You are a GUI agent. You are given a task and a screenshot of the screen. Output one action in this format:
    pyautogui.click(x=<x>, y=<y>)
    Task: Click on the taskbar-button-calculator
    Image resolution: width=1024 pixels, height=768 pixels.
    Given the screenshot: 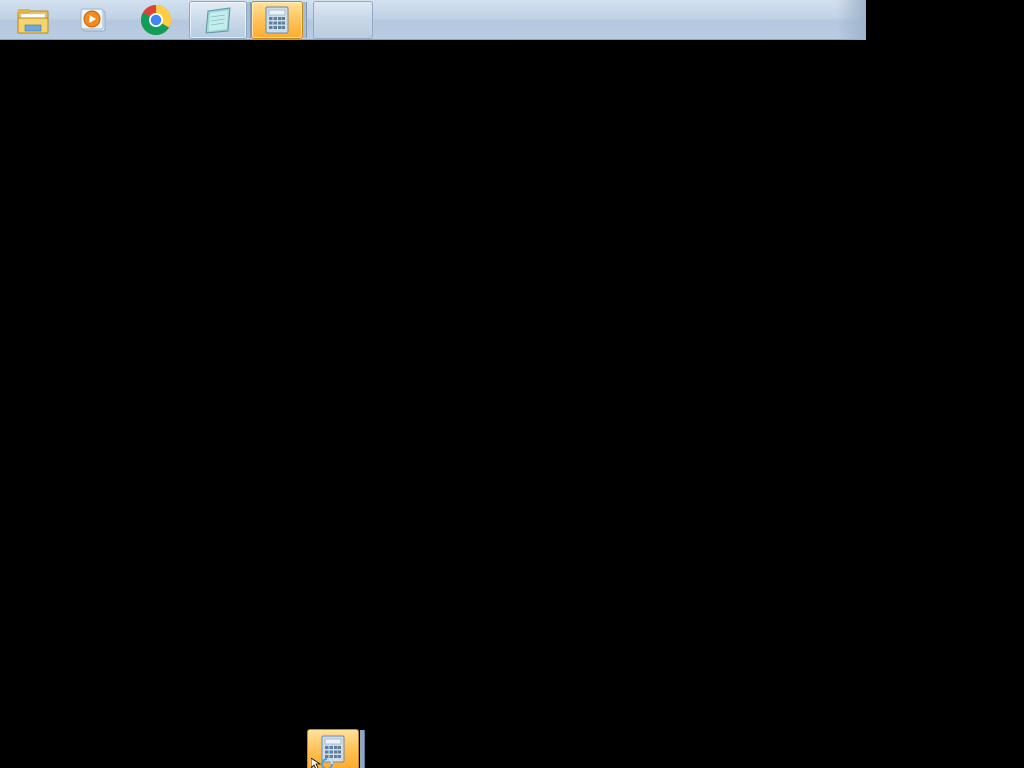 What is the action you would take?
    pyautogui.click(x=277, y=20)
    